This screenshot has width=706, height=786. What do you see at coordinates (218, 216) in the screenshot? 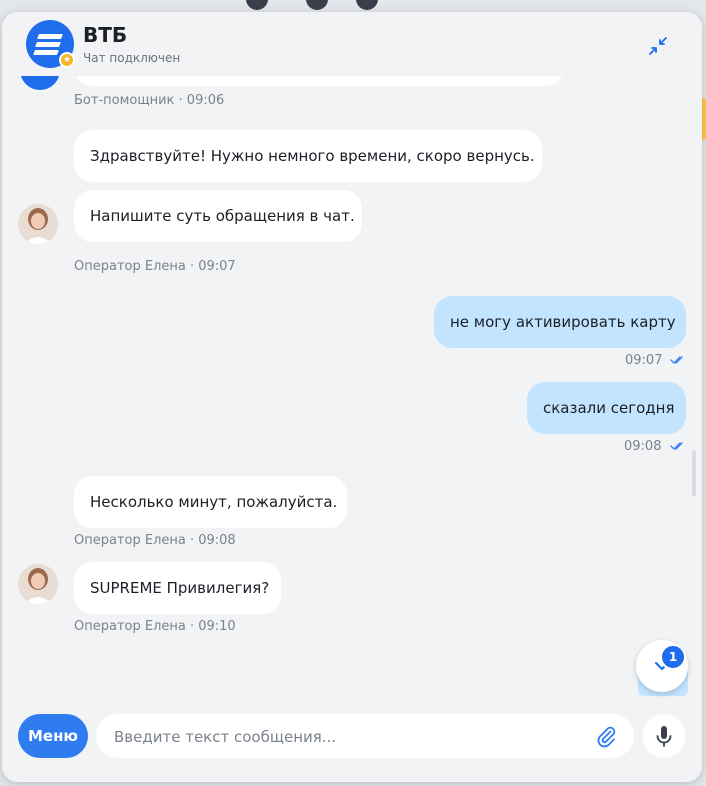
I see `operator-message: Напишите суть обращения в чат.` at bounding box center [218, 216].